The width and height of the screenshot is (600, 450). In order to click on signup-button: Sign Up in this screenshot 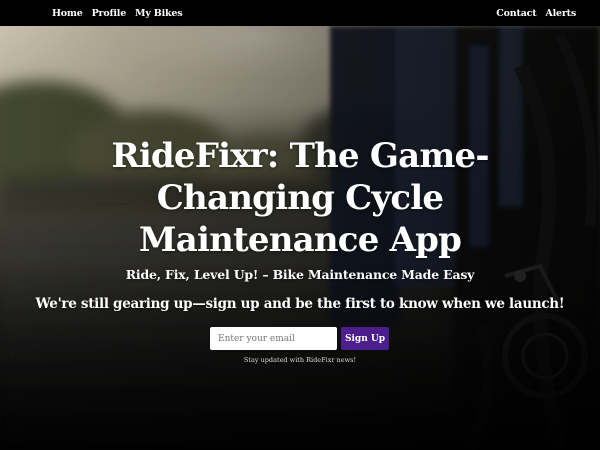, I will do `click(365, 338)`.